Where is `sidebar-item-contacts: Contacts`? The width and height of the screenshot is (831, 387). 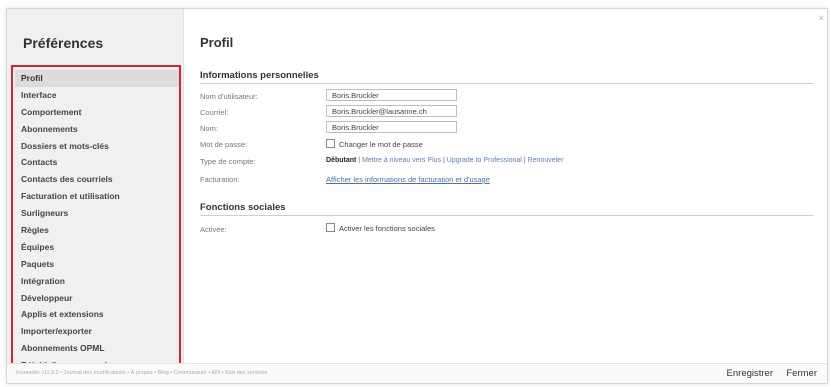
sidebar-item-contacts: Contacts is located at coordinates (97, 162).